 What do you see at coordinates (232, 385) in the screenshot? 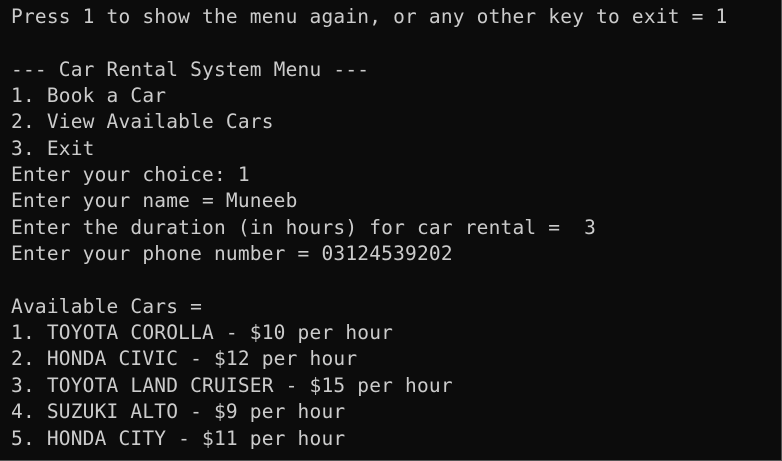
I see `car-list-item: 3. TOYOTA LAND CRUISER - $15 per hour` at bounding box center [232, 385].